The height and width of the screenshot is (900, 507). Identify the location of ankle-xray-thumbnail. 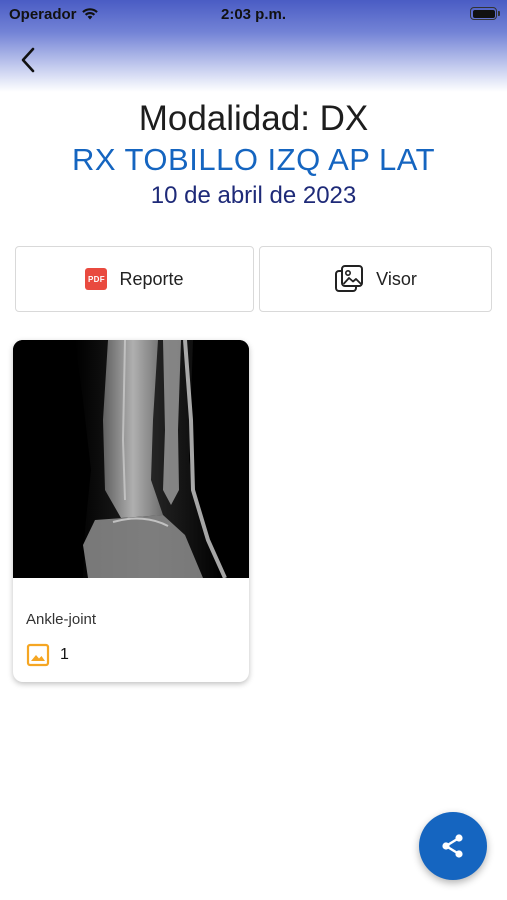
(131, 459).